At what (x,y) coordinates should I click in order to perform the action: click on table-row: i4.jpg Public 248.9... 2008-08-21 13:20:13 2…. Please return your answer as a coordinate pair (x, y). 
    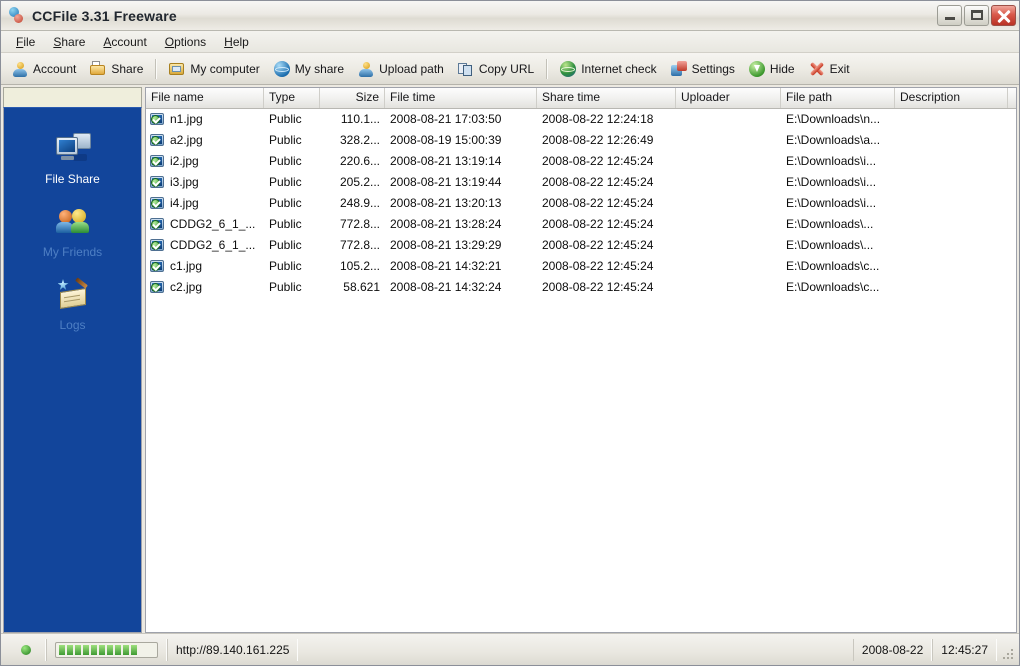
    Looking at the image, I should click on (581, 203).